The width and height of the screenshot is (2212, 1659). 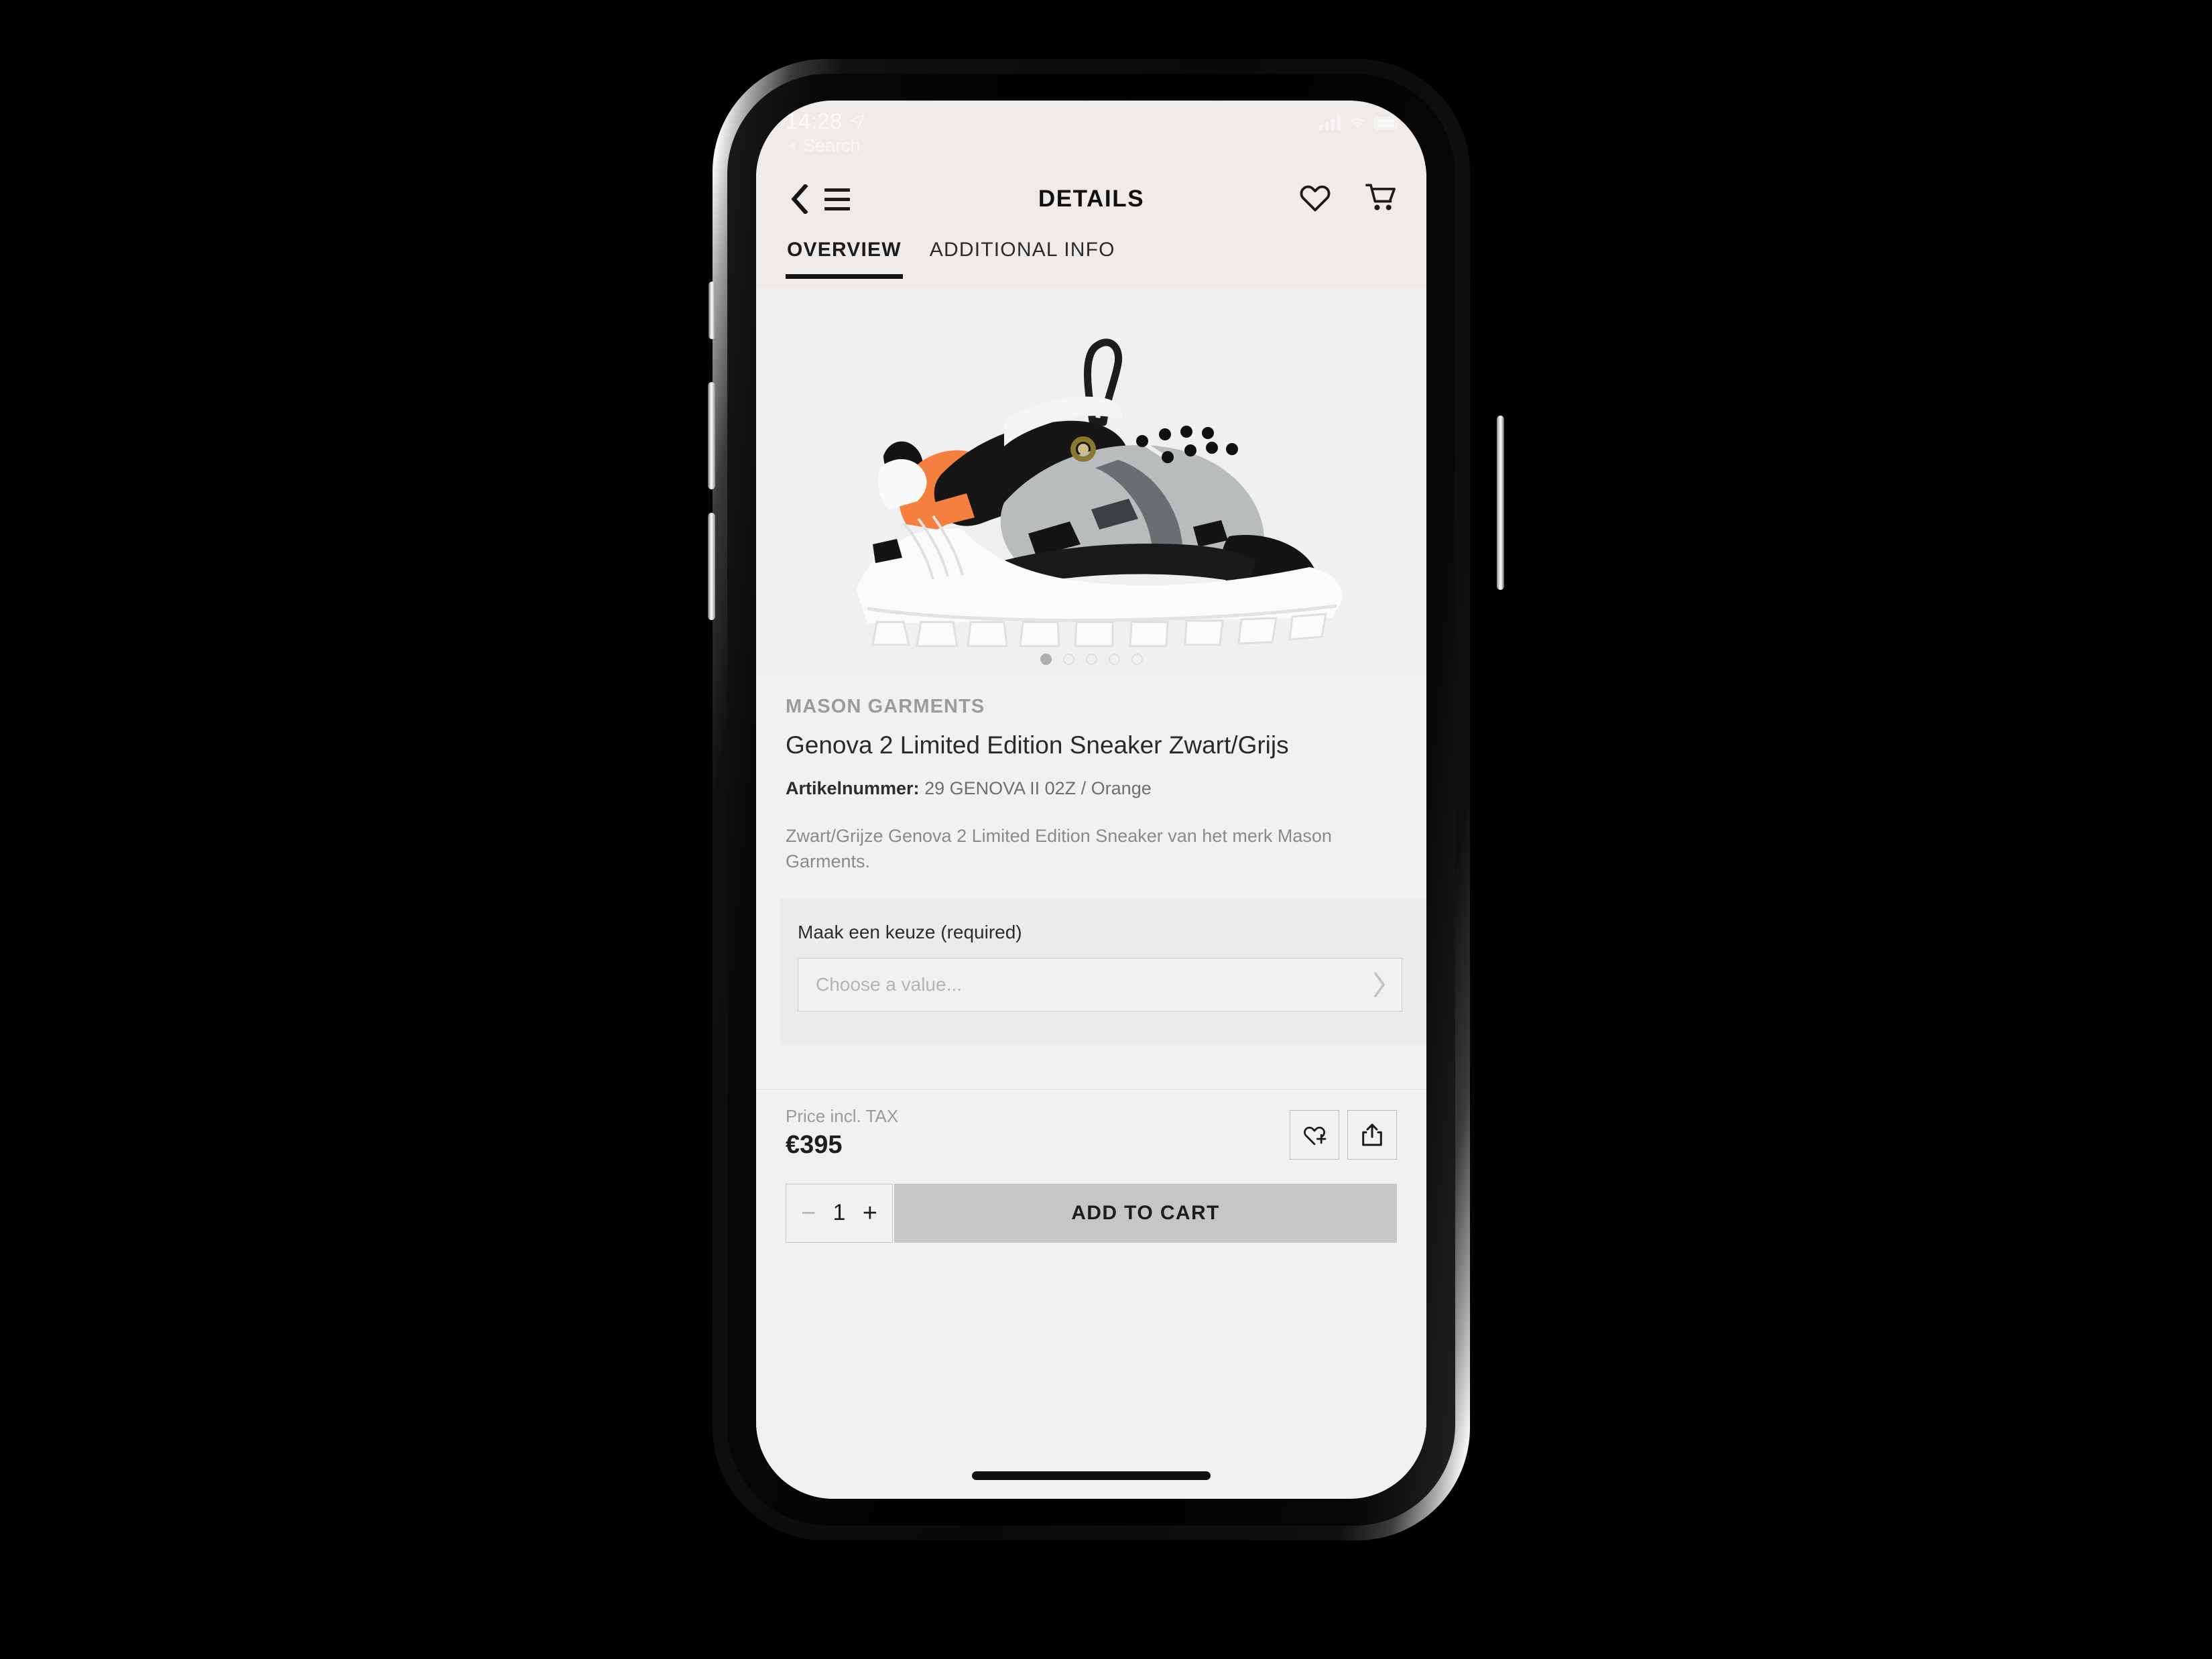 I want to click on option-label: Maak een keuze (required), so click(x=910, y=931).